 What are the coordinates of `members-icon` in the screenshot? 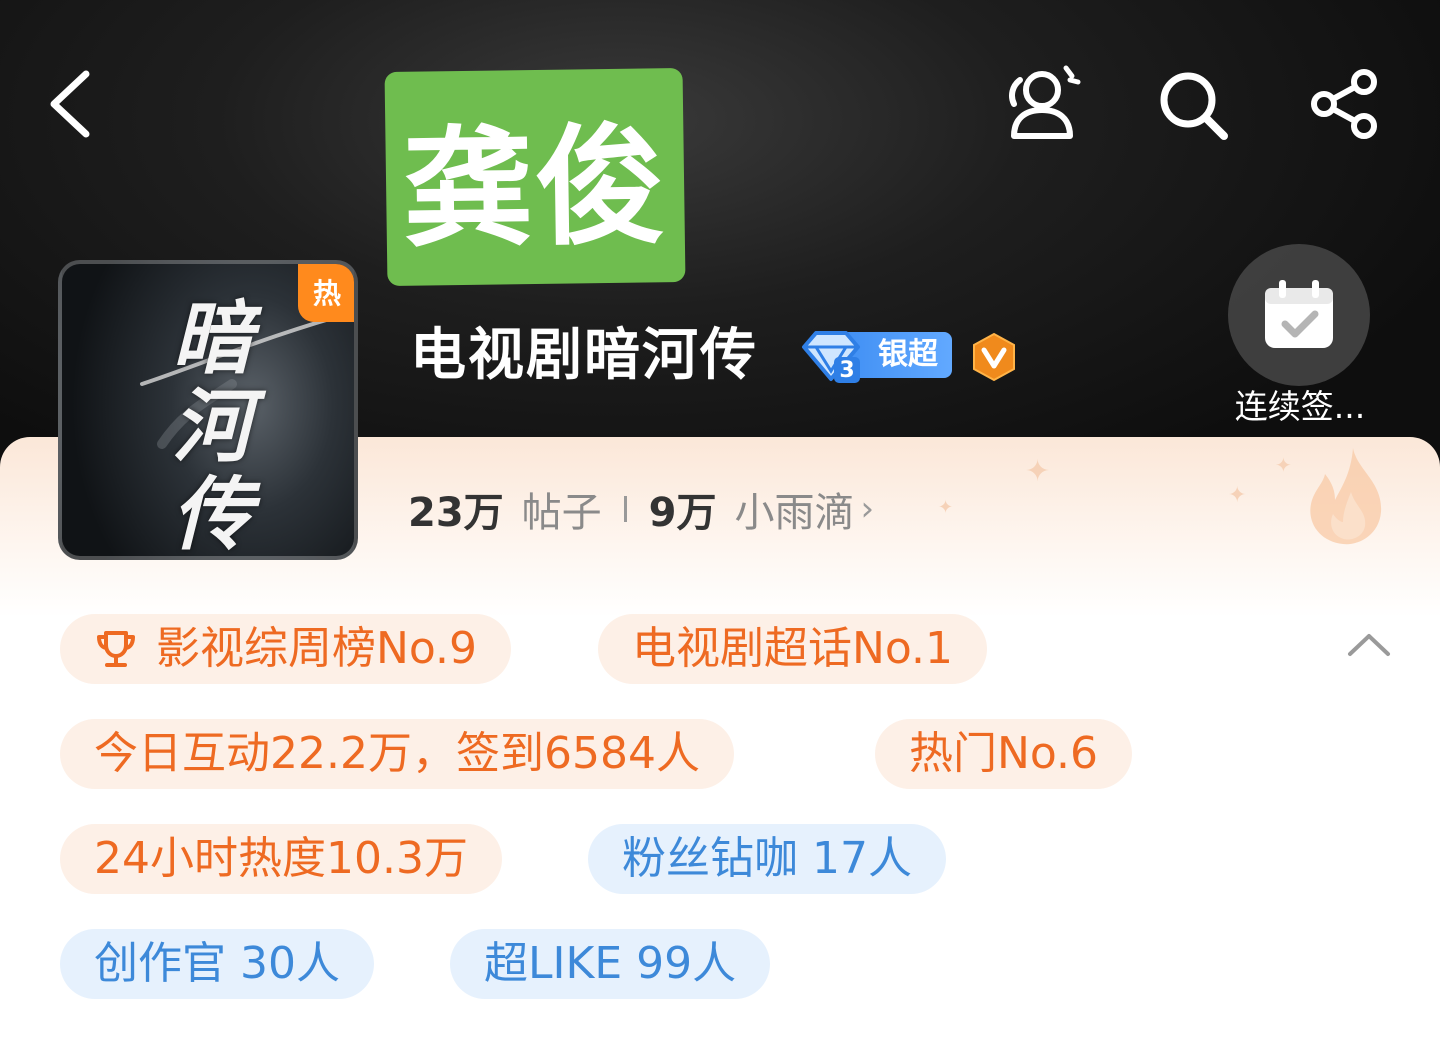 It's located at (1045, 102).